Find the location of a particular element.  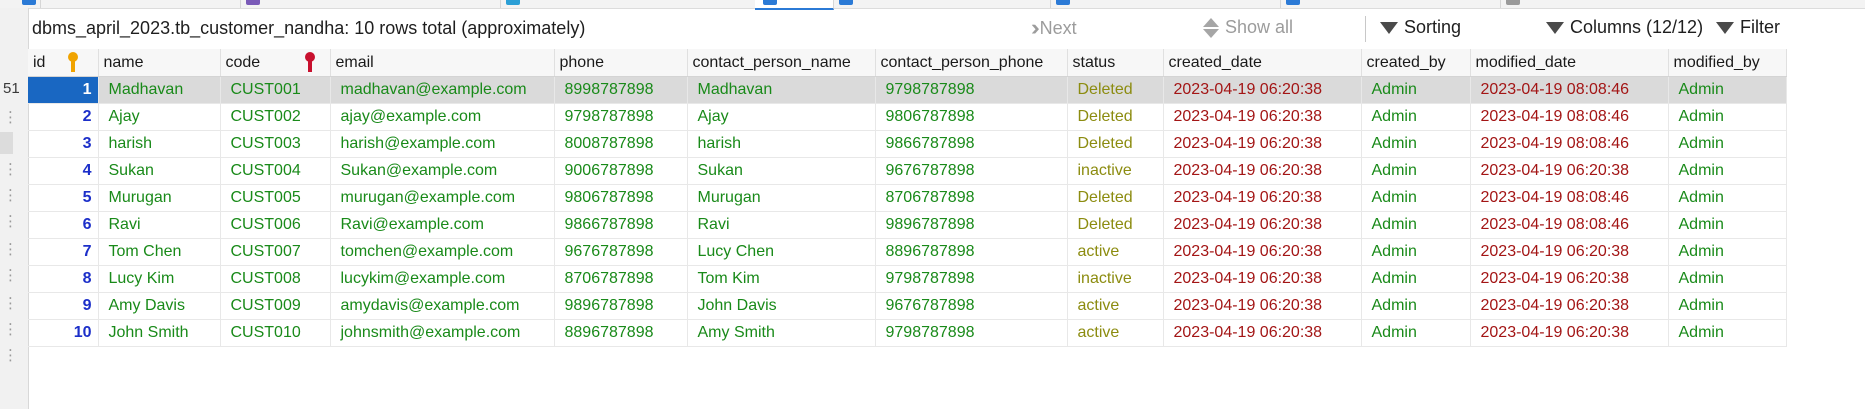

cell-status: inactive is located at coordinates (1115, 171).